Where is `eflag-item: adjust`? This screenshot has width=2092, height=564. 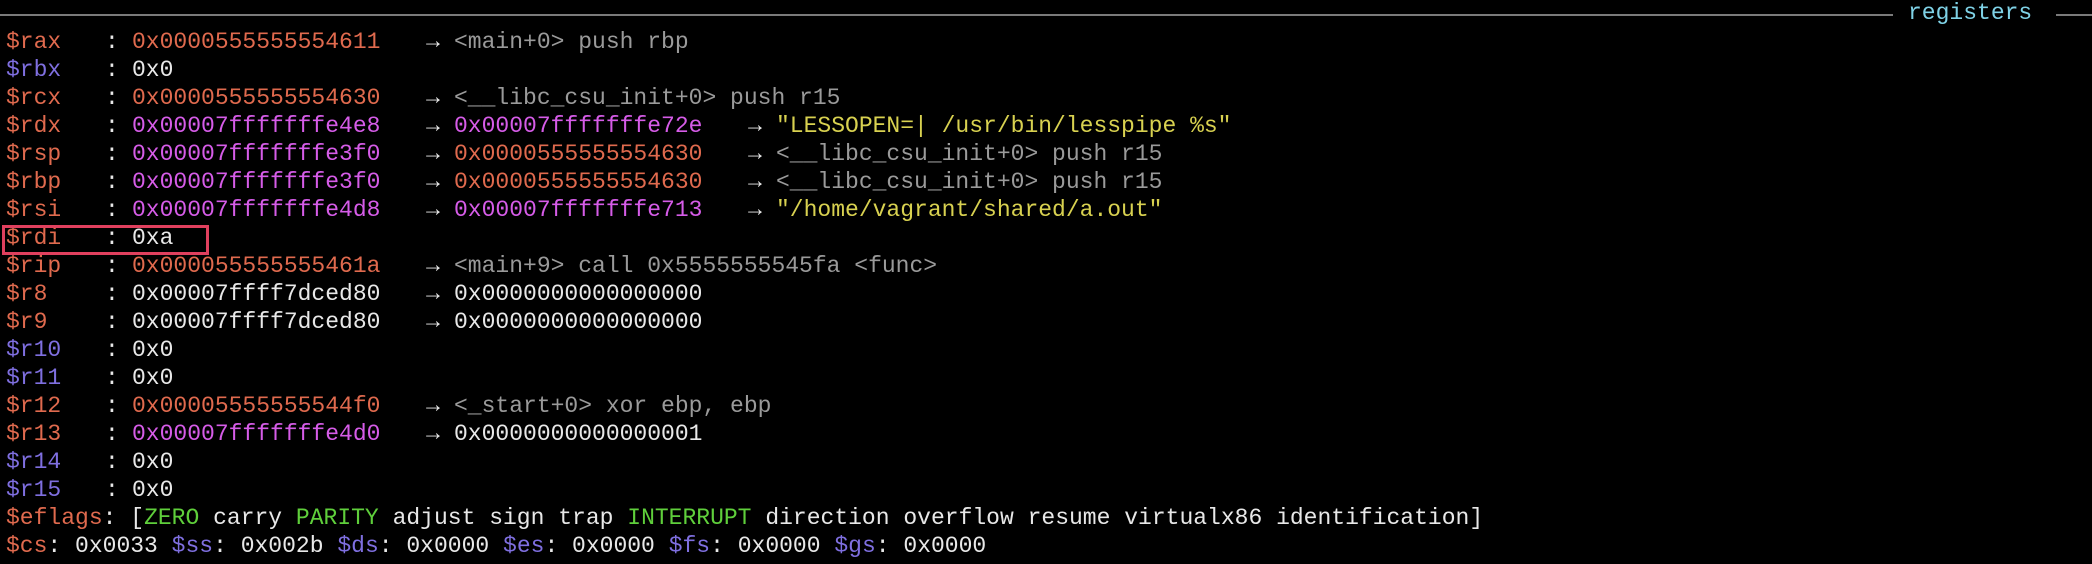
eflag-item: adjust is located at coordinates (434, 518).